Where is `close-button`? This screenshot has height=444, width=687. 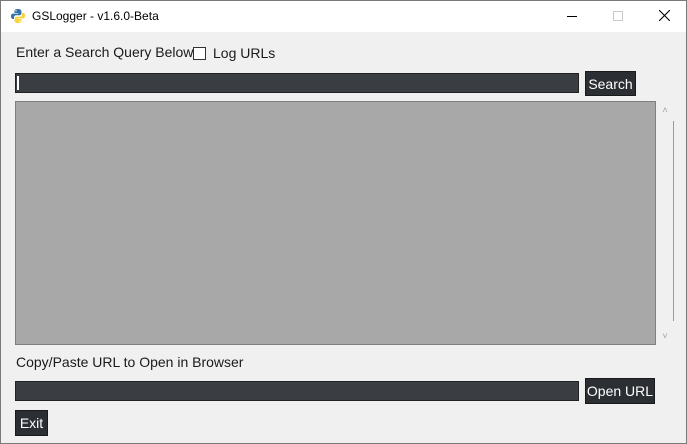
close-button is located at coordinates (664, 16).